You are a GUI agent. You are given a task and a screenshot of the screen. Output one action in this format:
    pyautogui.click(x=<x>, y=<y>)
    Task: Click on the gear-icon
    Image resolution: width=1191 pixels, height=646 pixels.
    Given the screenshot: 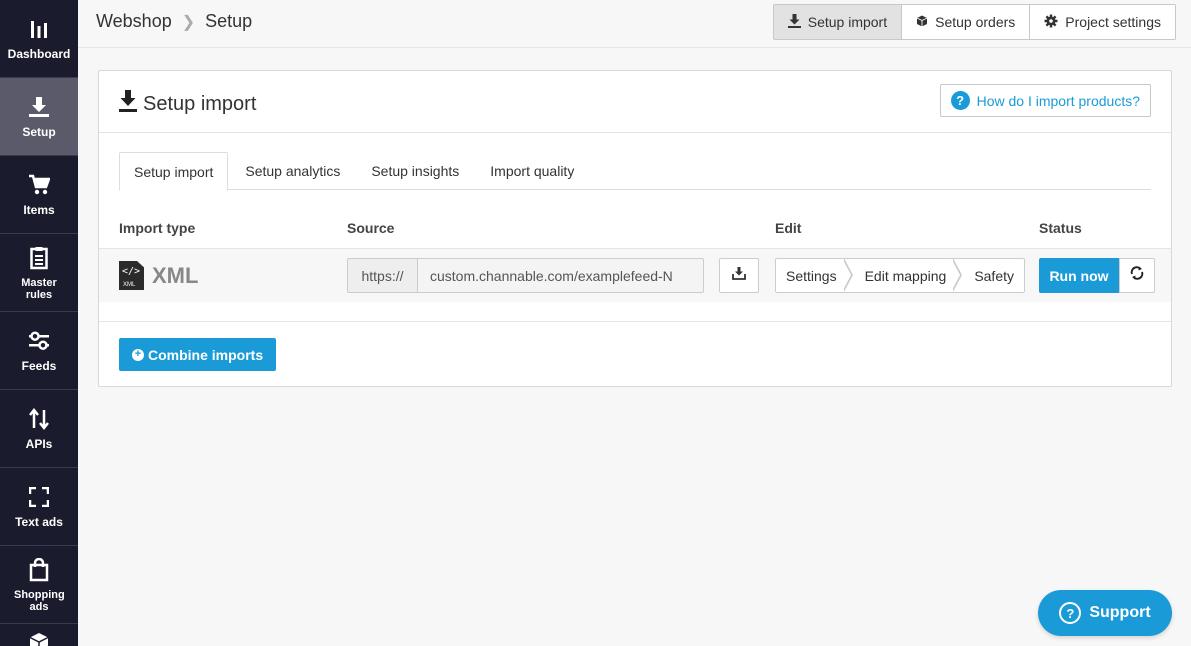 What is the action you would take?
    pyautogui.click(x=1051, y=22)
    